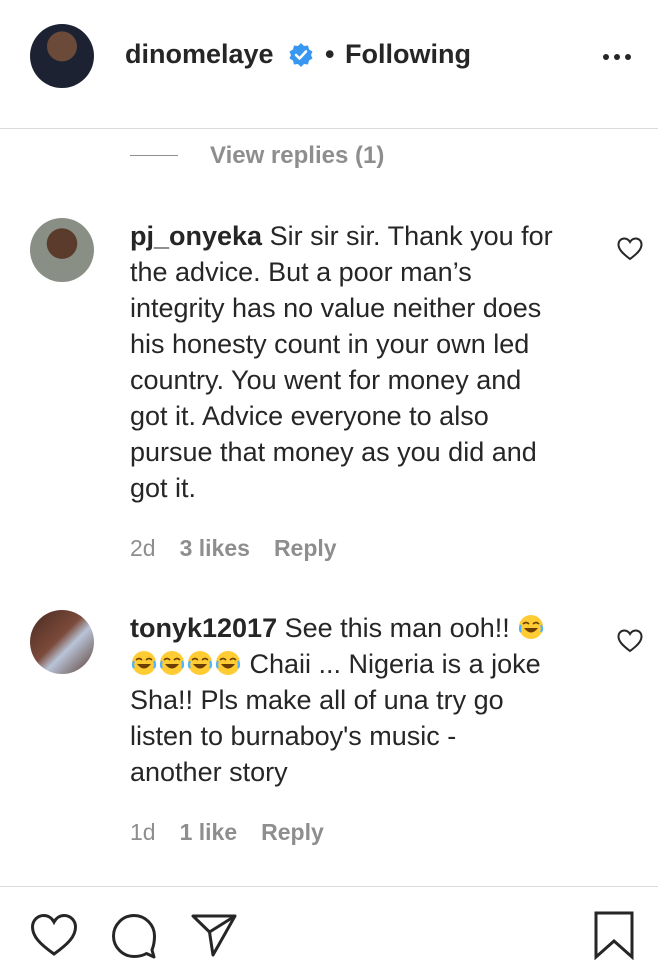 The height and width of the screenshot is (970, 658). I want to click on more-options-icon, so click(617, 57).